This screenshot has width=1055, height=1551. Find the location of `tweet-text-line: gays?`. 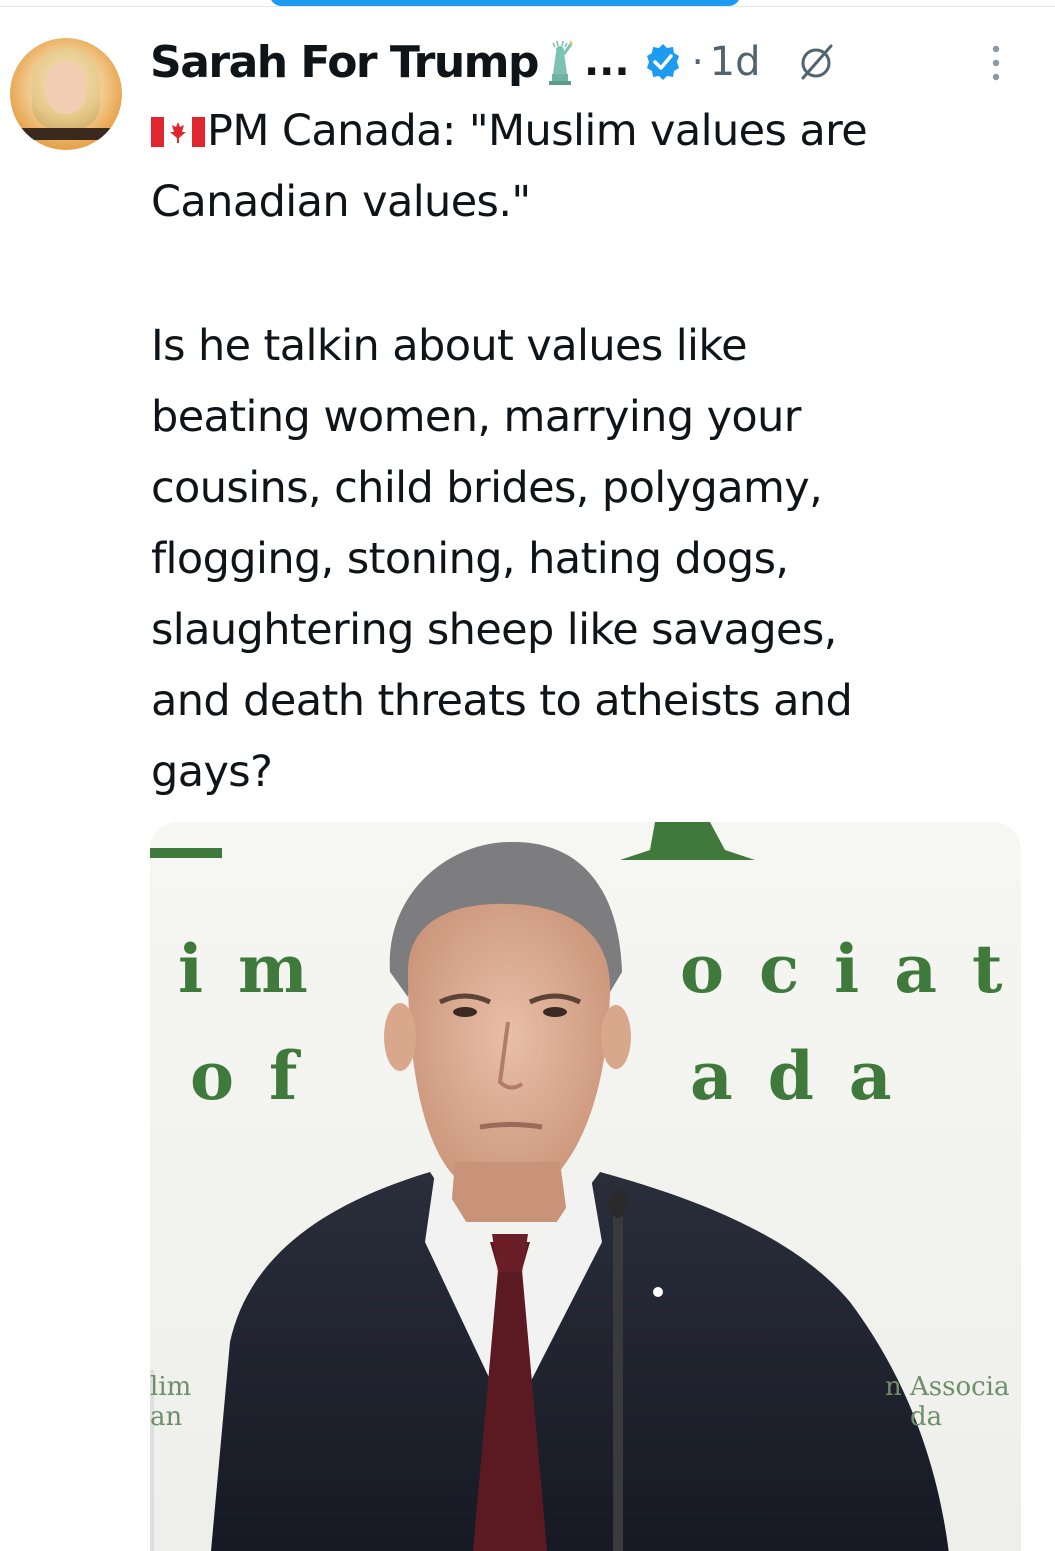

tweet-text-line: gays? is located at coordinates (212, 772).